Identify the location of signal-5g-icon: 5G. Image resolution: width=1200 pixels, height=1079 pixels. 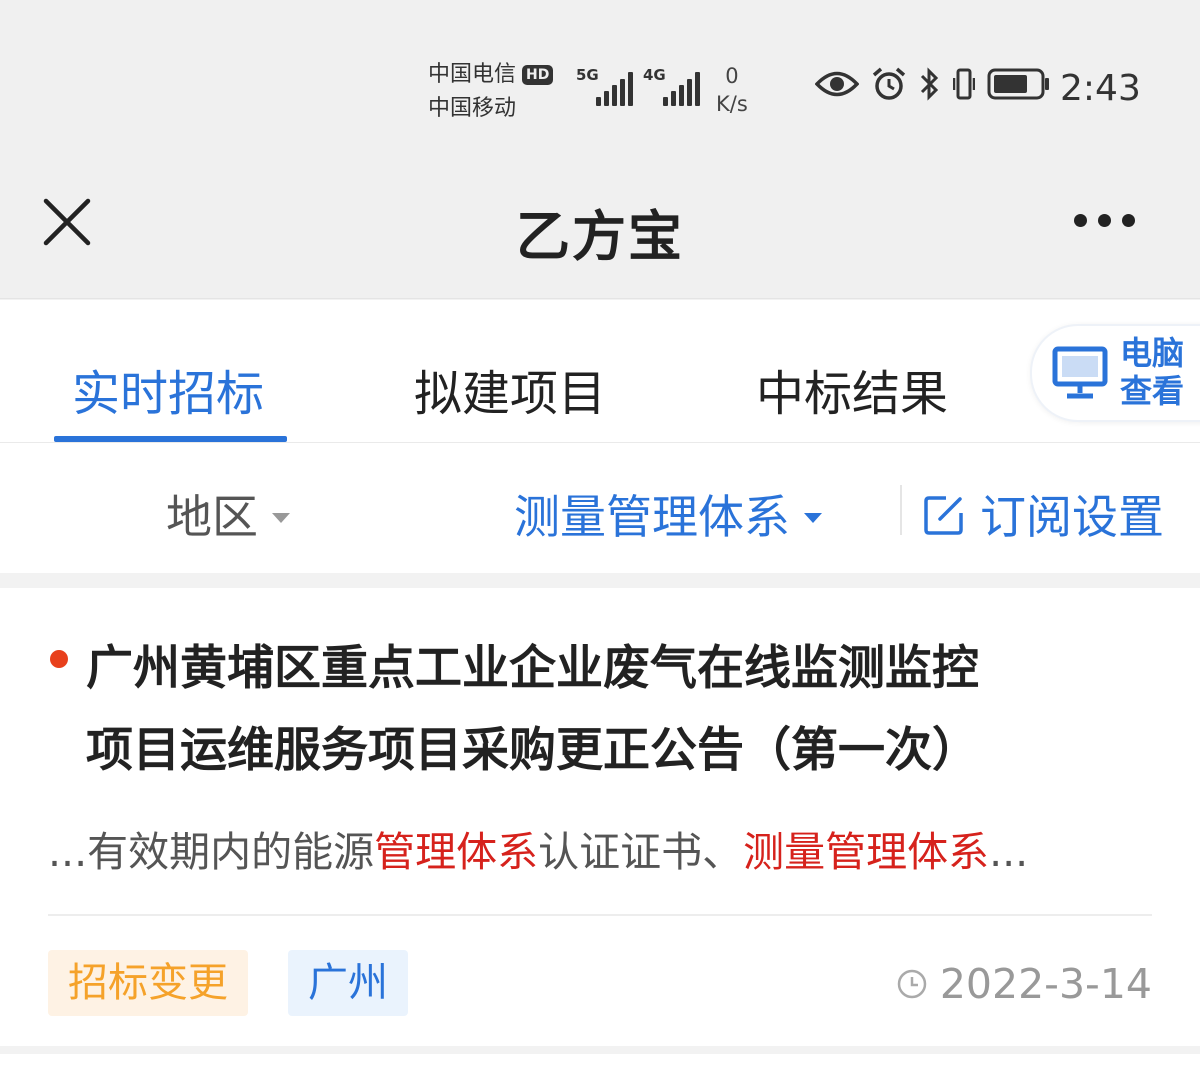
(606, 86).